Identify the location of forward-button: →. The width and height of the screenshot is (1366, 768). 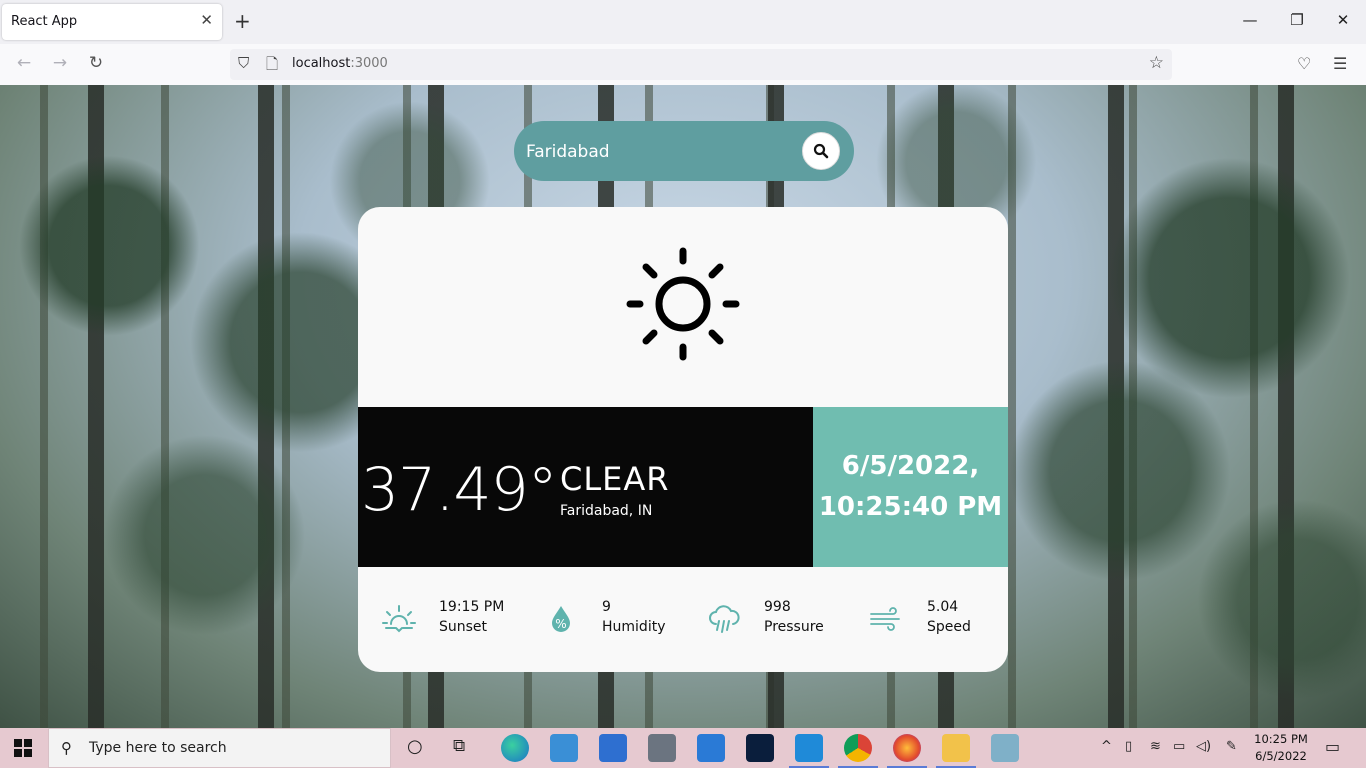
(60, 63).